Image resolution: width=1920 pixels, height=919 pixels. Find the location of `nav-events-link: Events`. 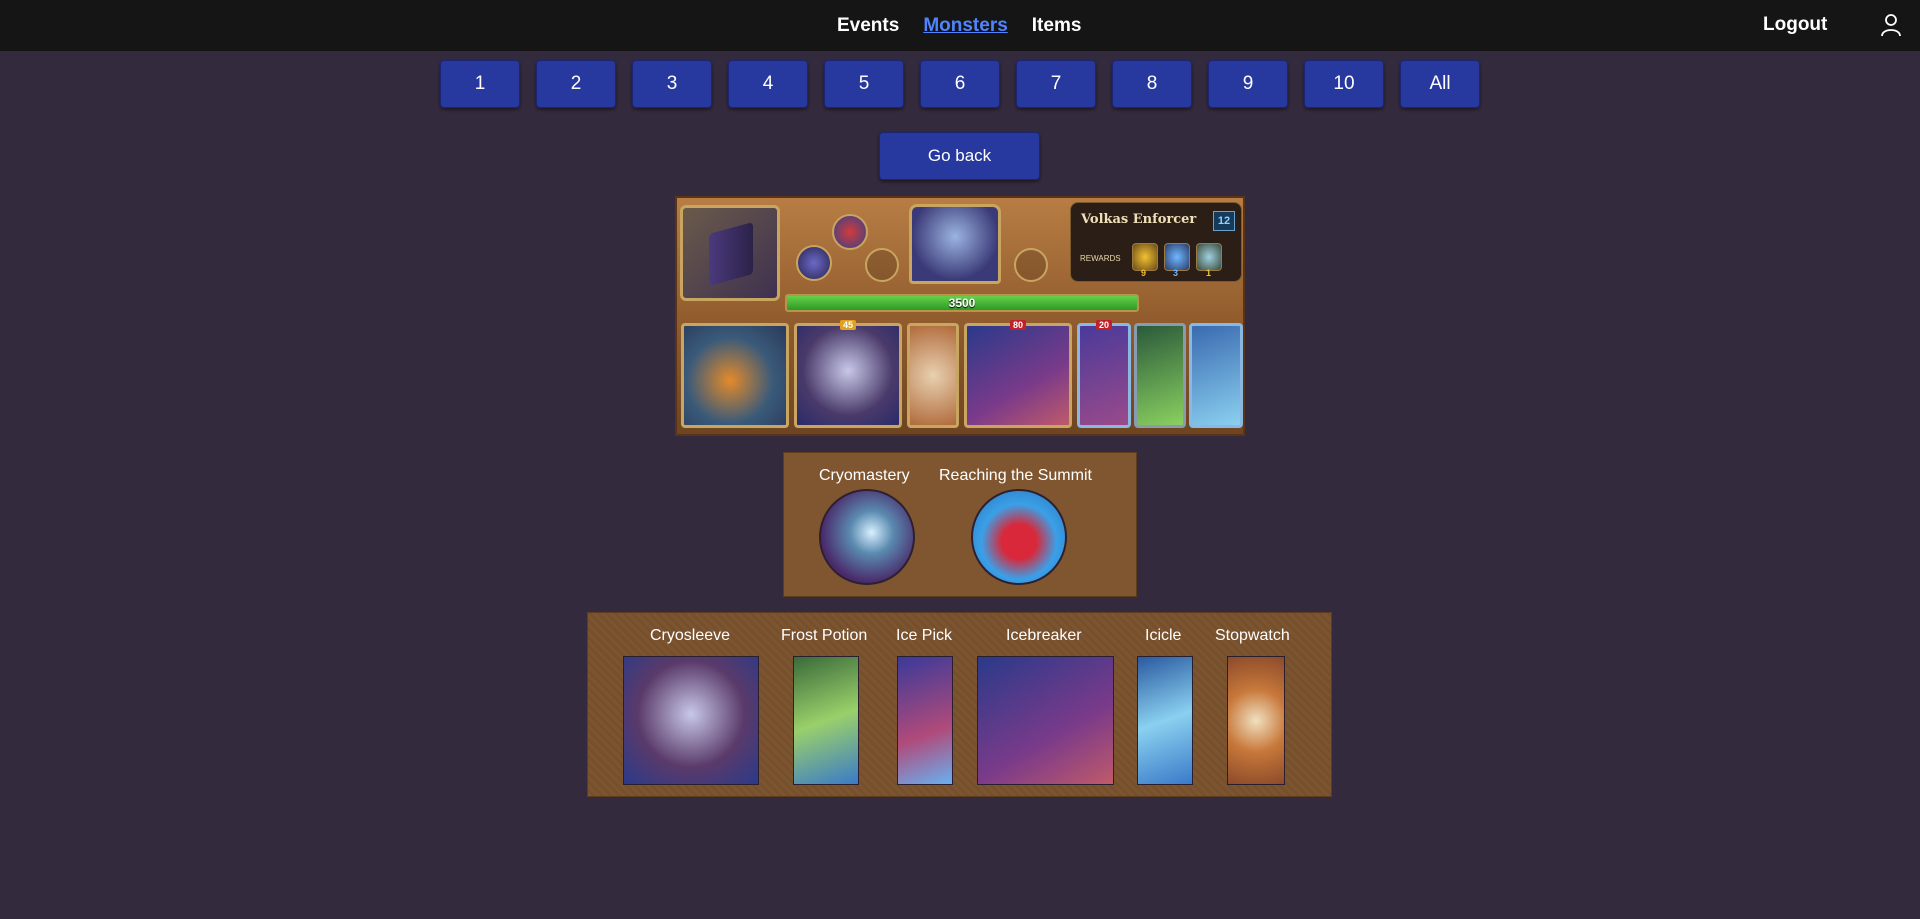

nav-events-link: Events is located at coordinates (868, 26).